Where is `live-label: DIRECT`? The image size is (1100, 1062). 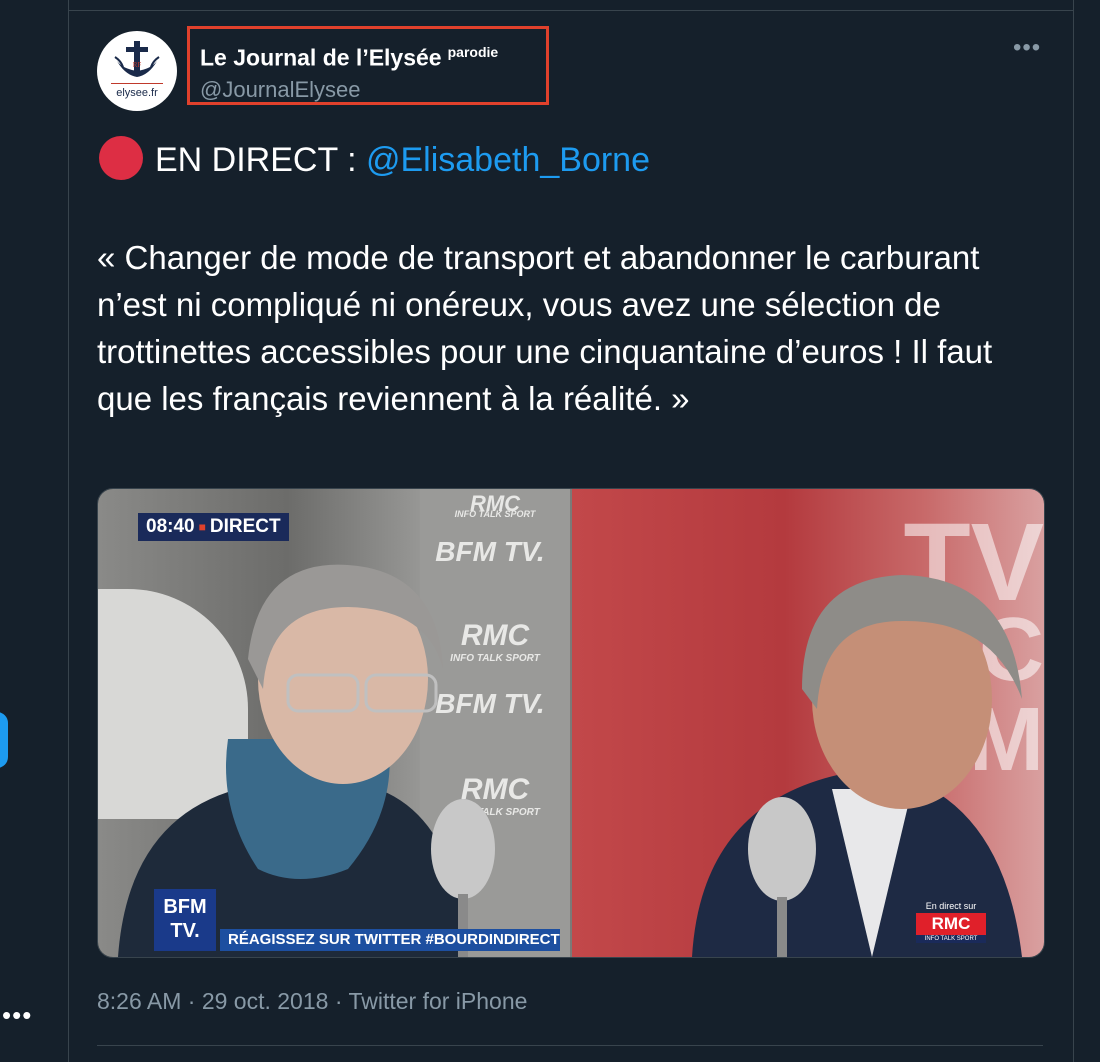
live-label: DIRECT is located at coordinates (245, 526).